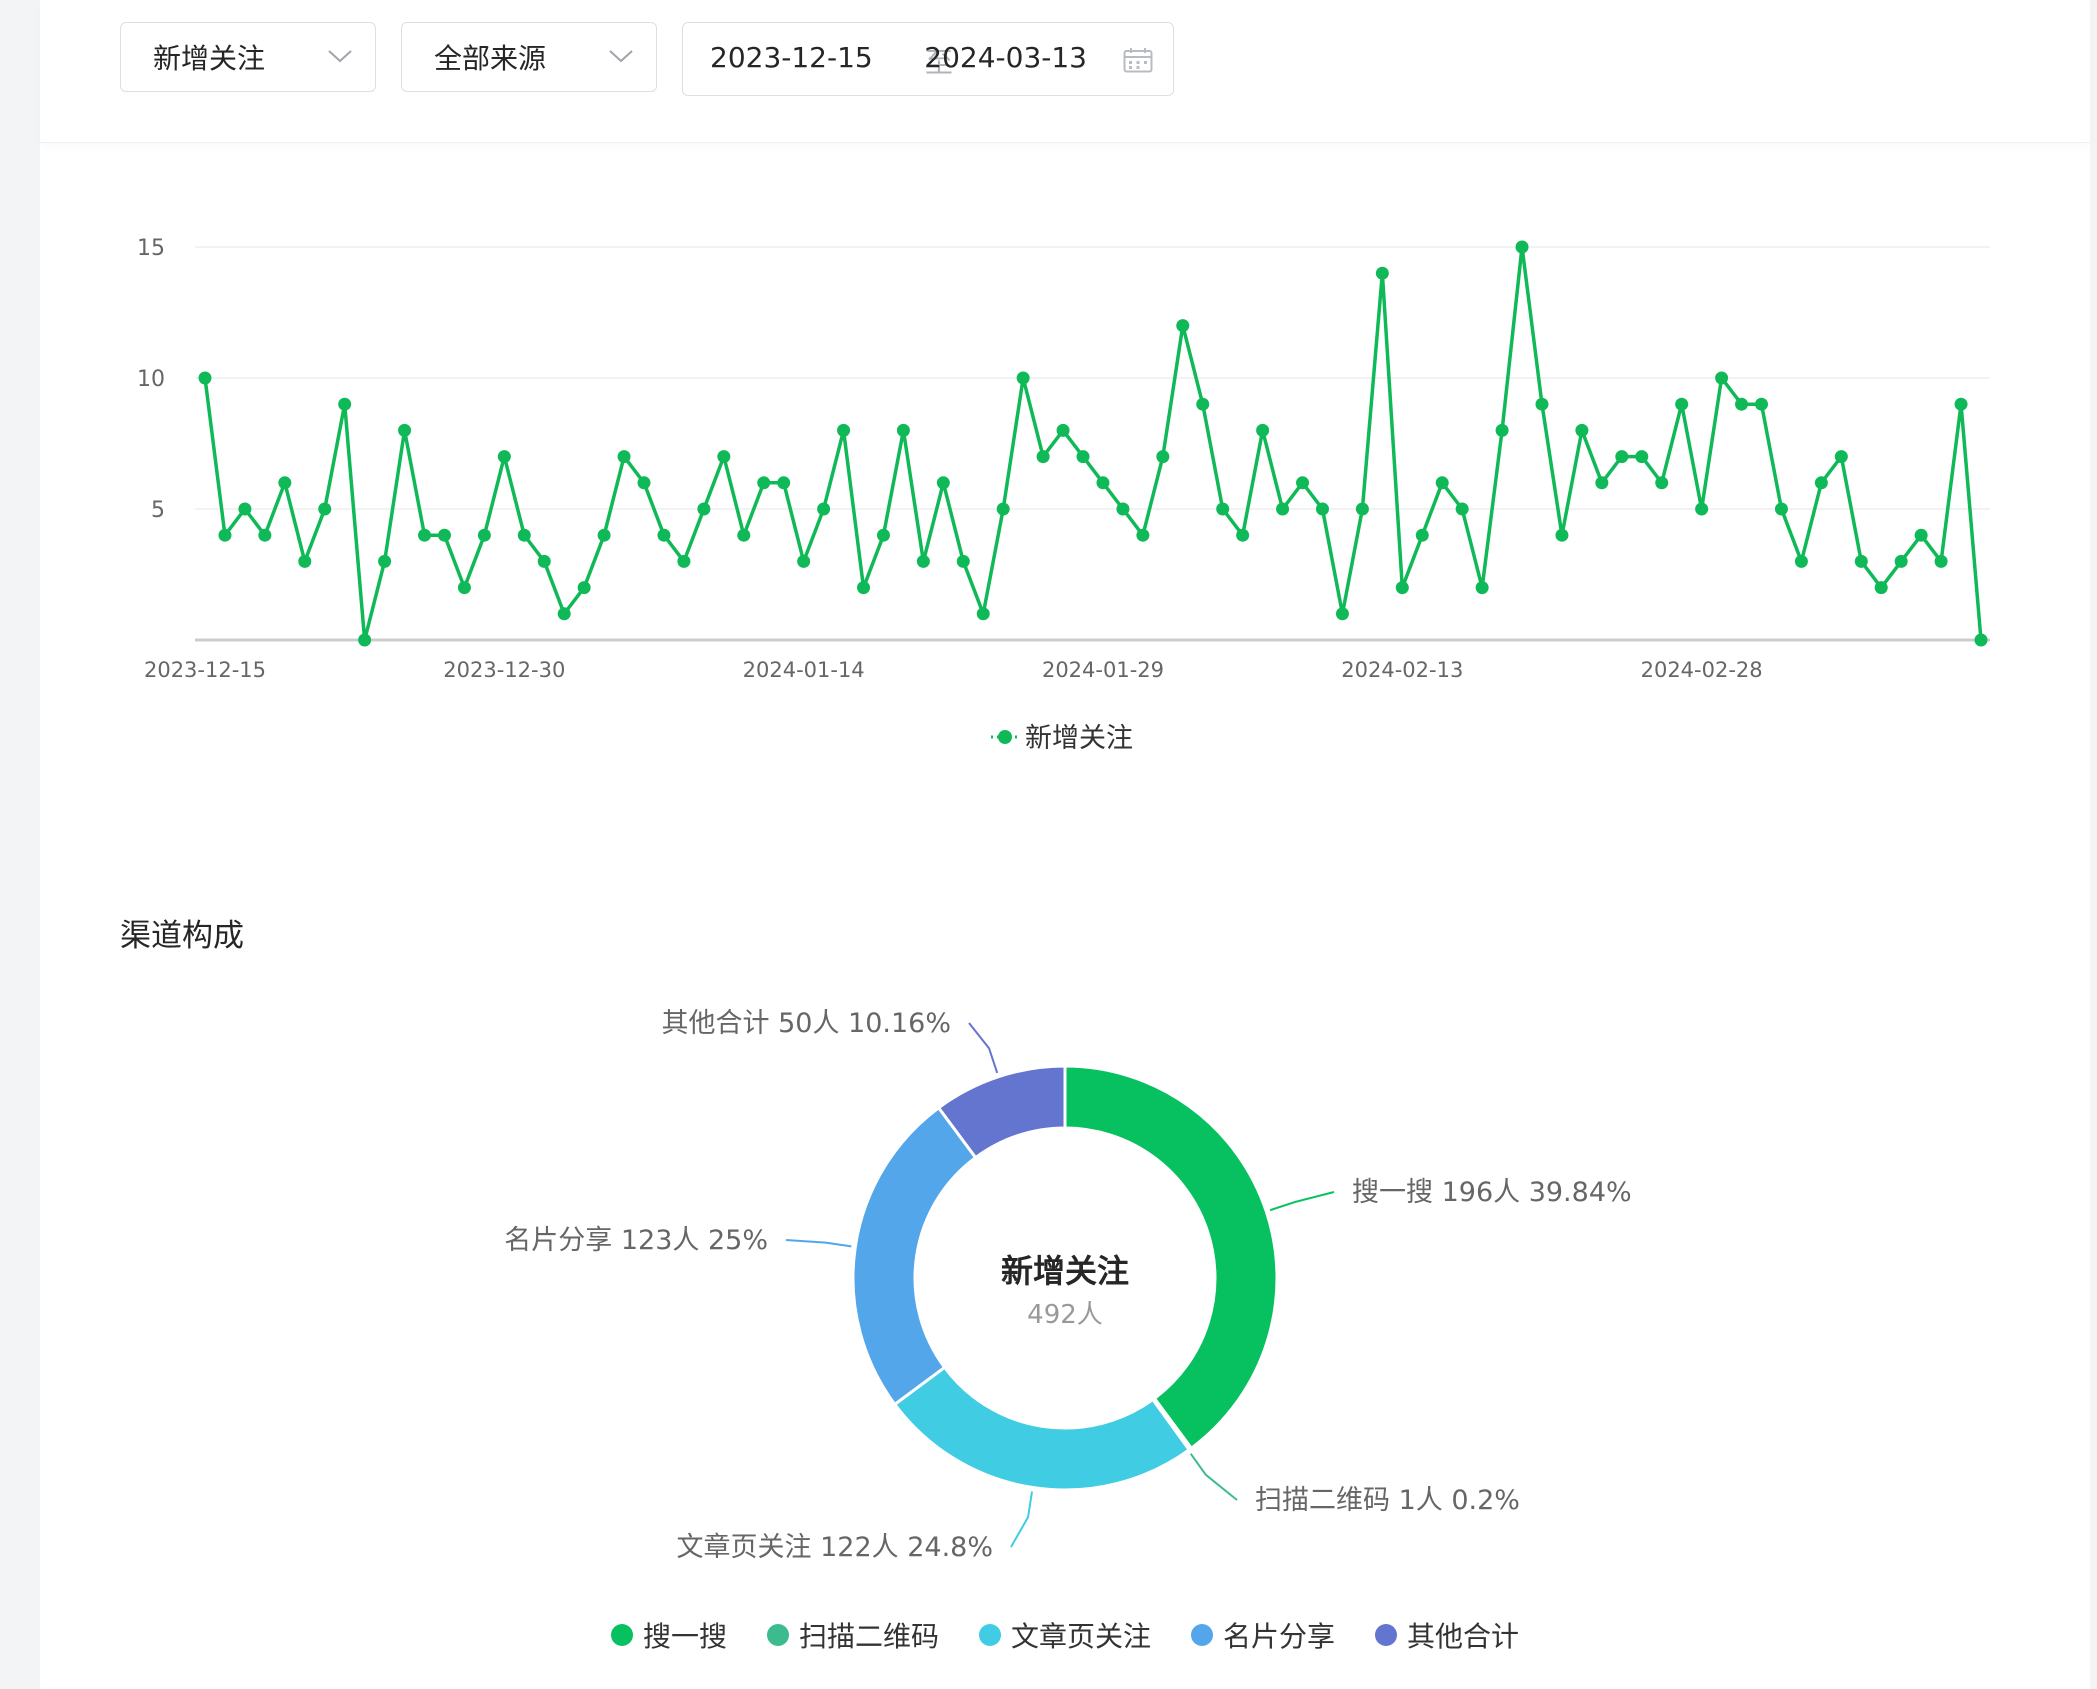 The width and height of the screenshot is (2097, 1689). What do you see at coordinates (852, 1635) in the screenshot?
I see `legend-item-qrcode: 扫描二维码` at bounding box center [852, 1635].